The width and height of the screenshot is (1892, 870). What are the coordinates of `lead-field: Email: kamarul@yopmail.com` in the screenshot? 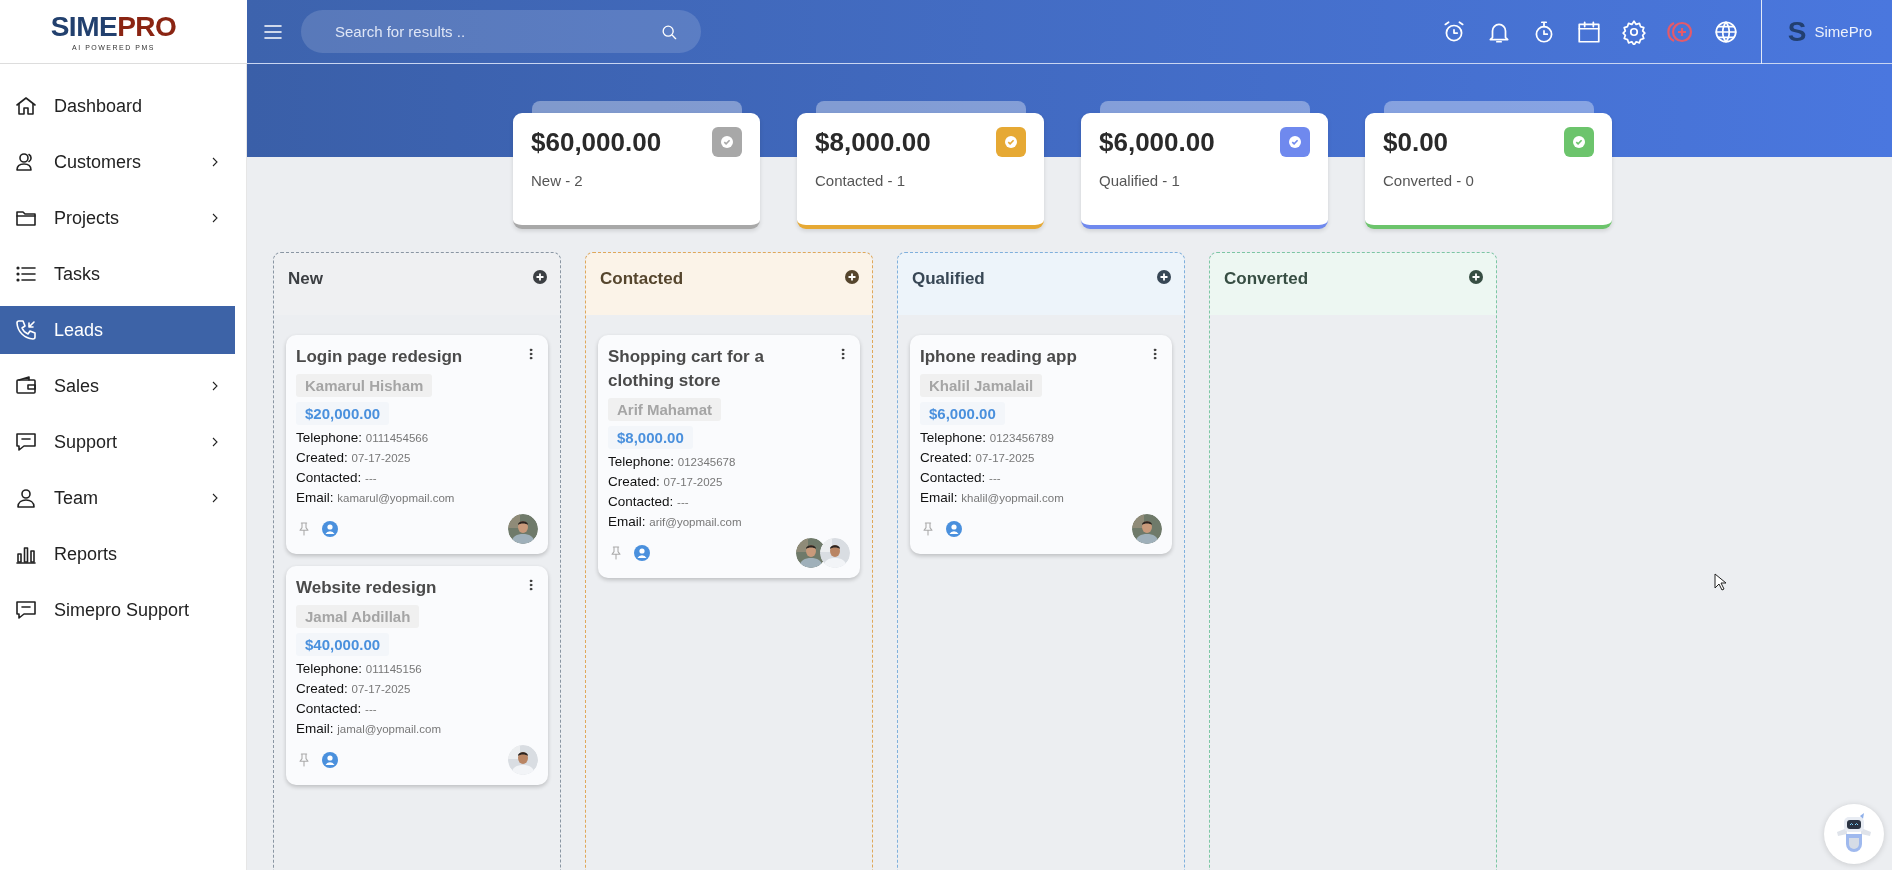 It's located at (375, 497).